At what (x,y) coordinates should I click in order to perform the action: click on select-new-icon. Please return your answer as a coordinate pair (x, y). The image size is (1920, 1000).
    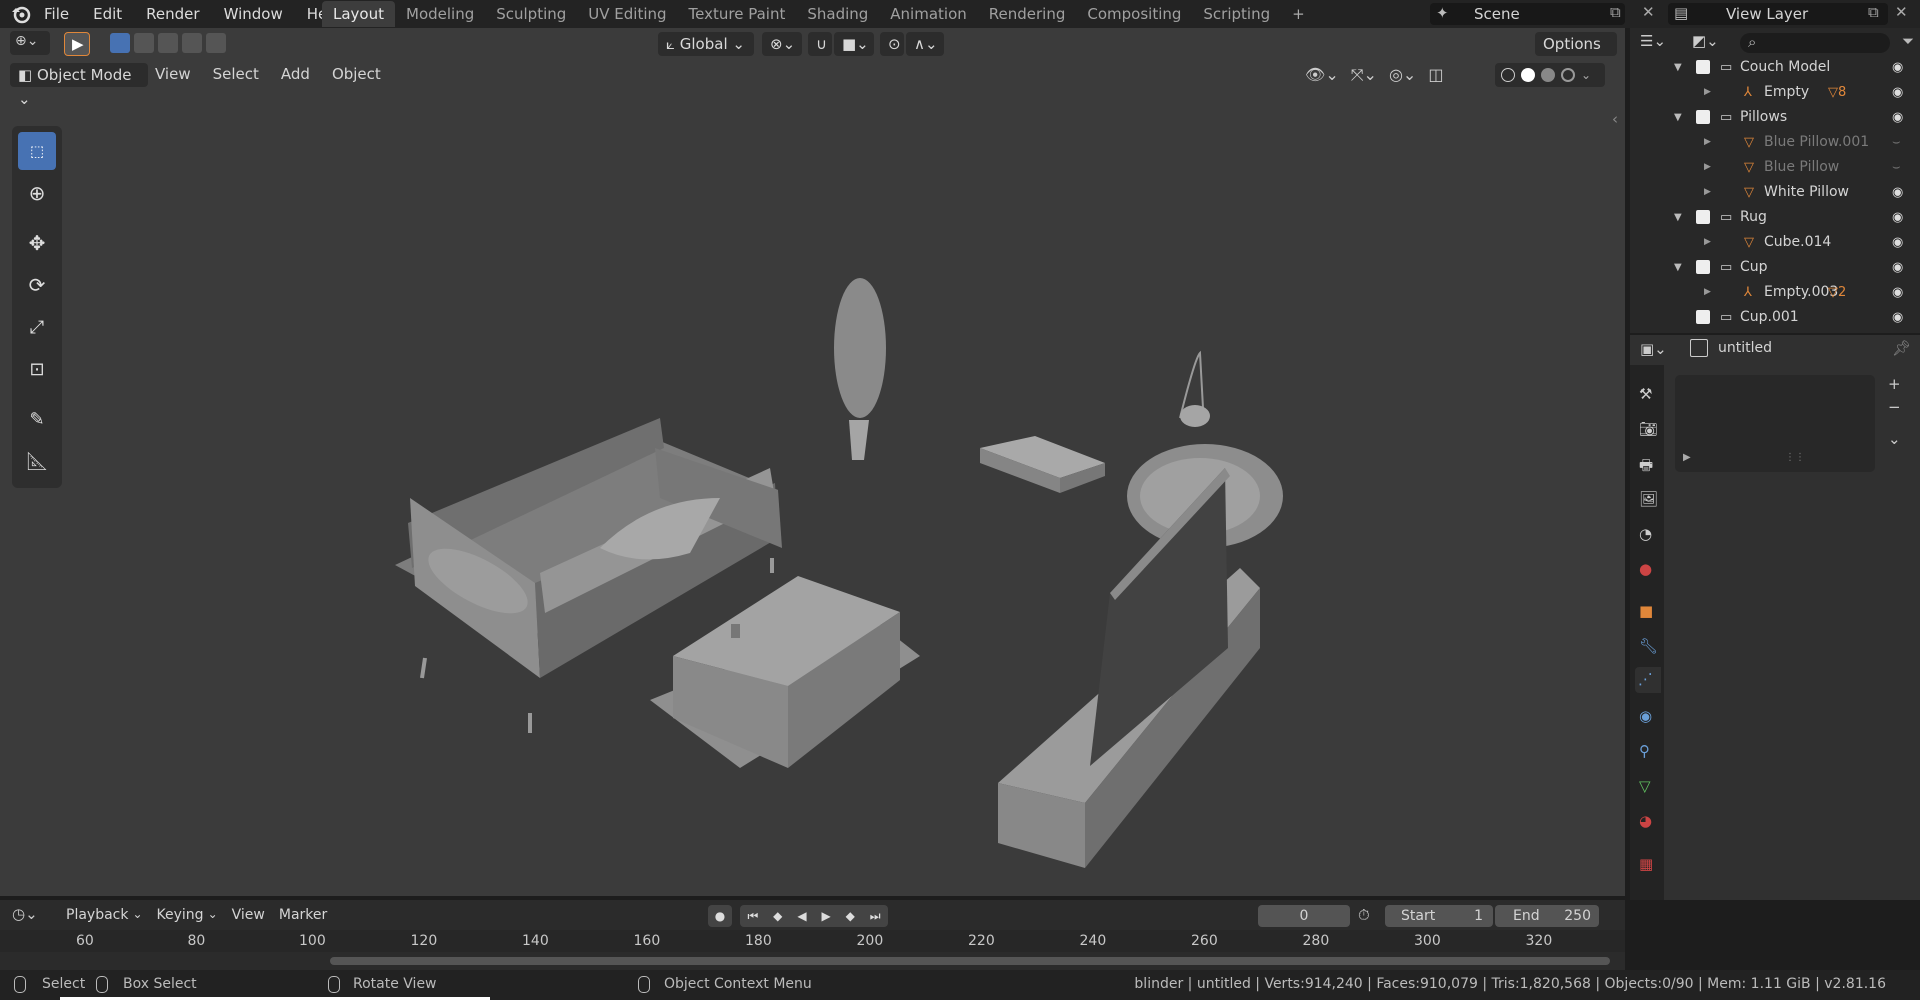
    Looking at the image, I should click on (120, 43).